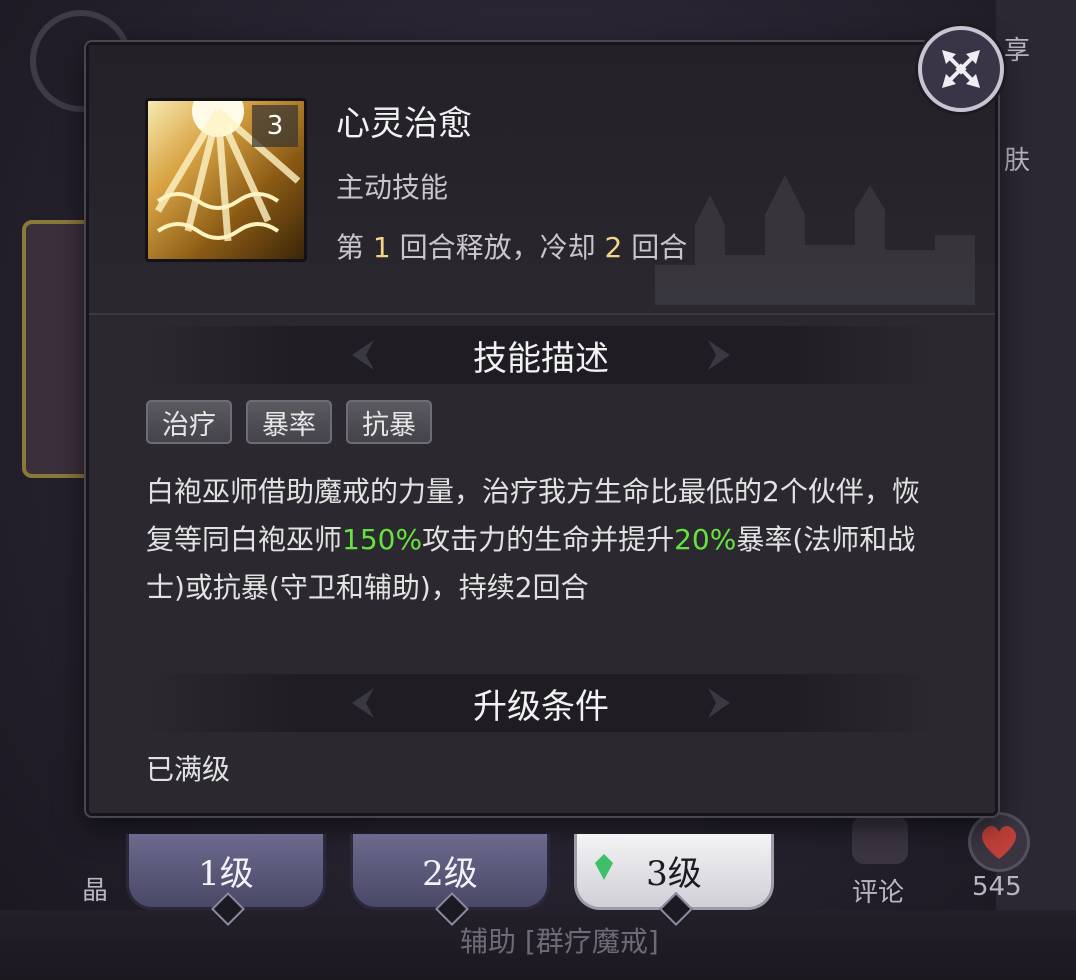 This screenshot has width=1076, height=980. I want to click on level-tab-label: 1级, so click(226, 874).